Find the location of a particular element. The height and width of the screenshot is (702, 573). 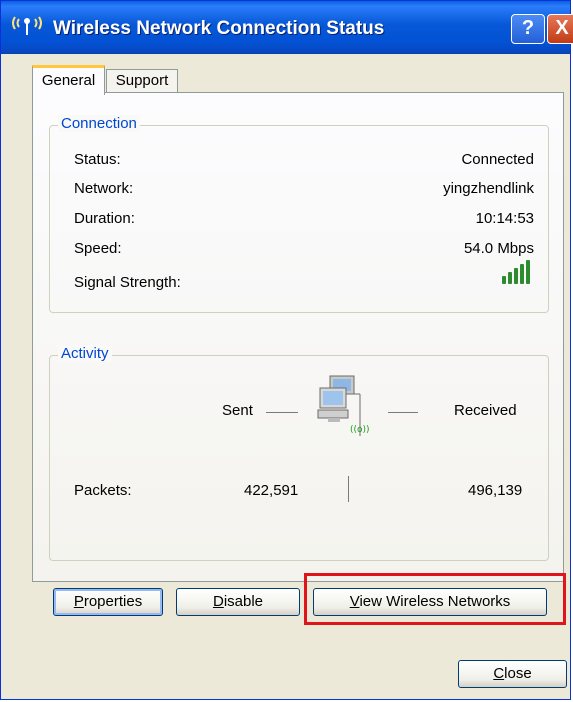

disable-label-rest: isable is located at coordinates (243, 601).